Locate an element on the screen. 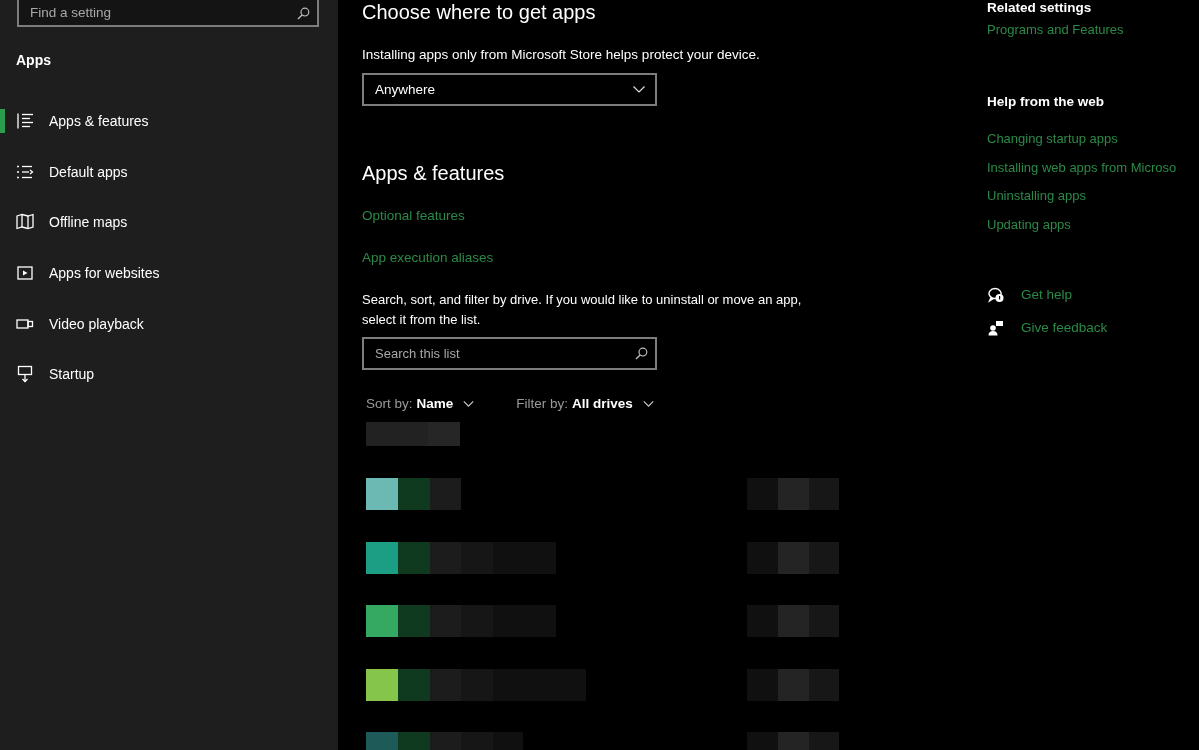  map-icon is located at coordinates (25, 222).